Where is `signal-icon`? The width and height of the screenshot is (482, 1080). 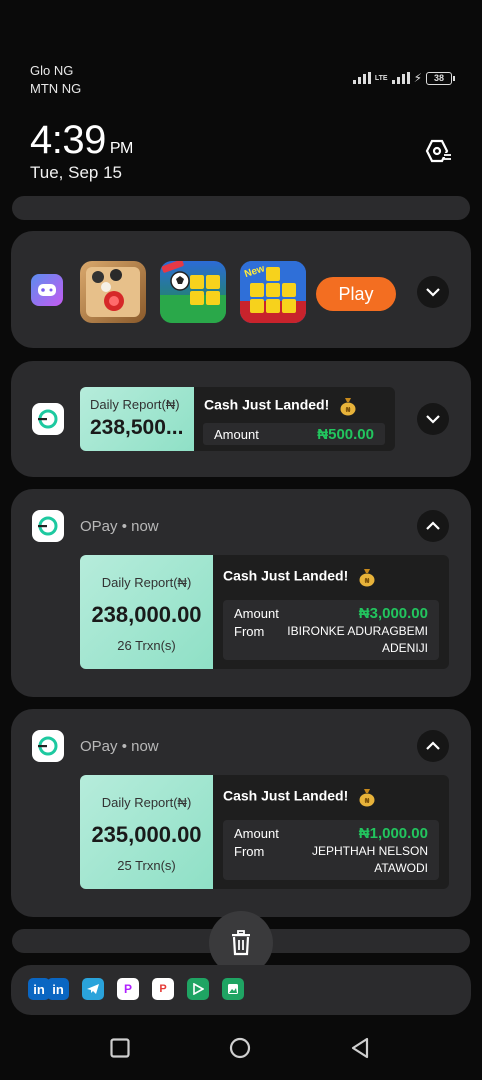
signal-icon is located at coordinates (361, 78).